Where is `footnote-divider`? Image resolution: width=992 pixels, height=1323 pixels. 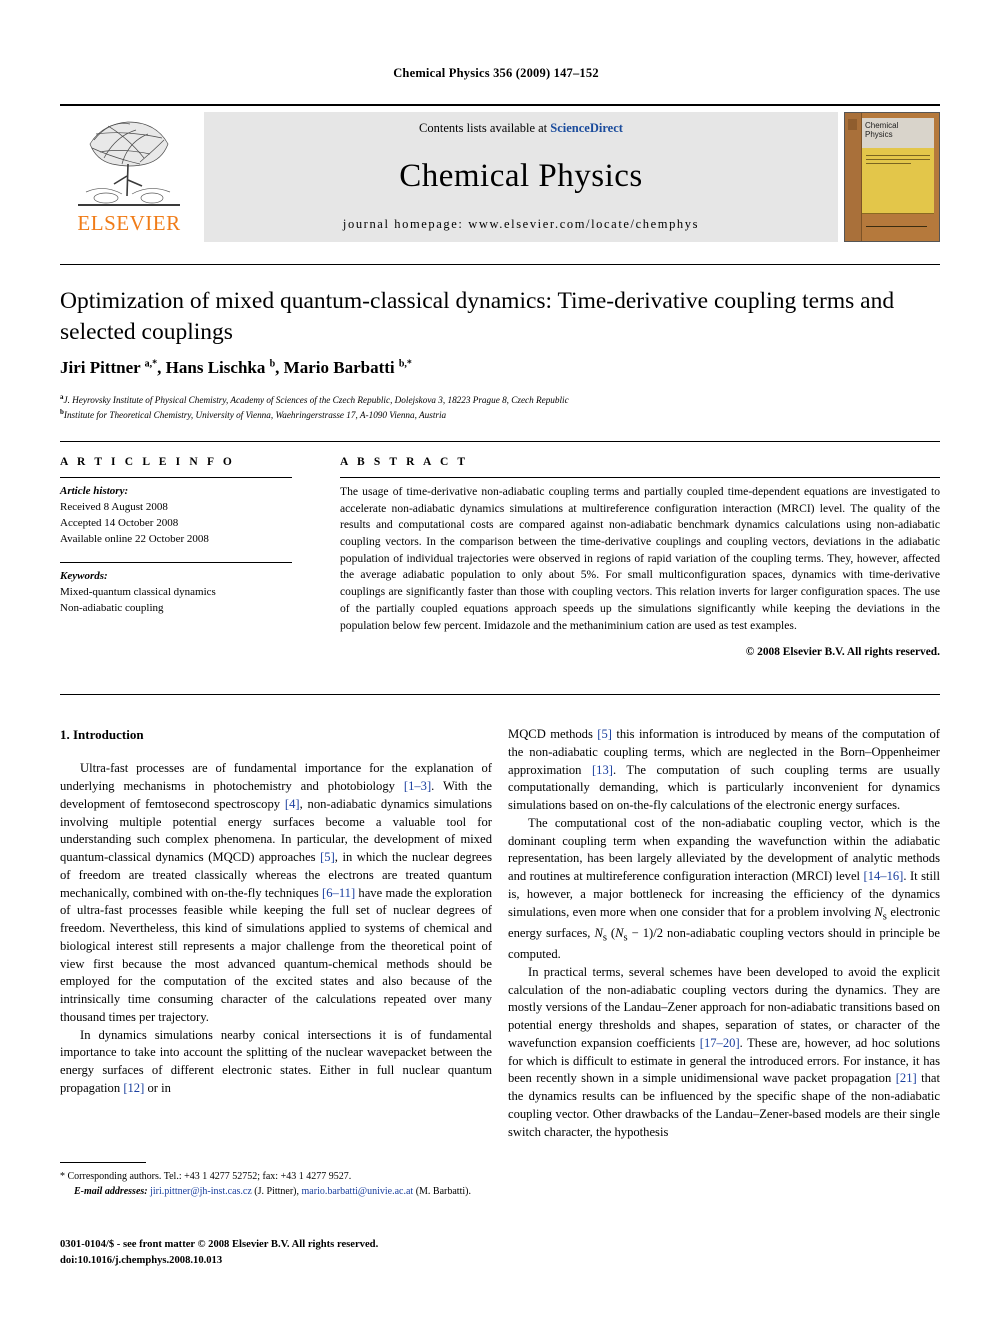
footnote-divider is located at coordinates (103, 1162).